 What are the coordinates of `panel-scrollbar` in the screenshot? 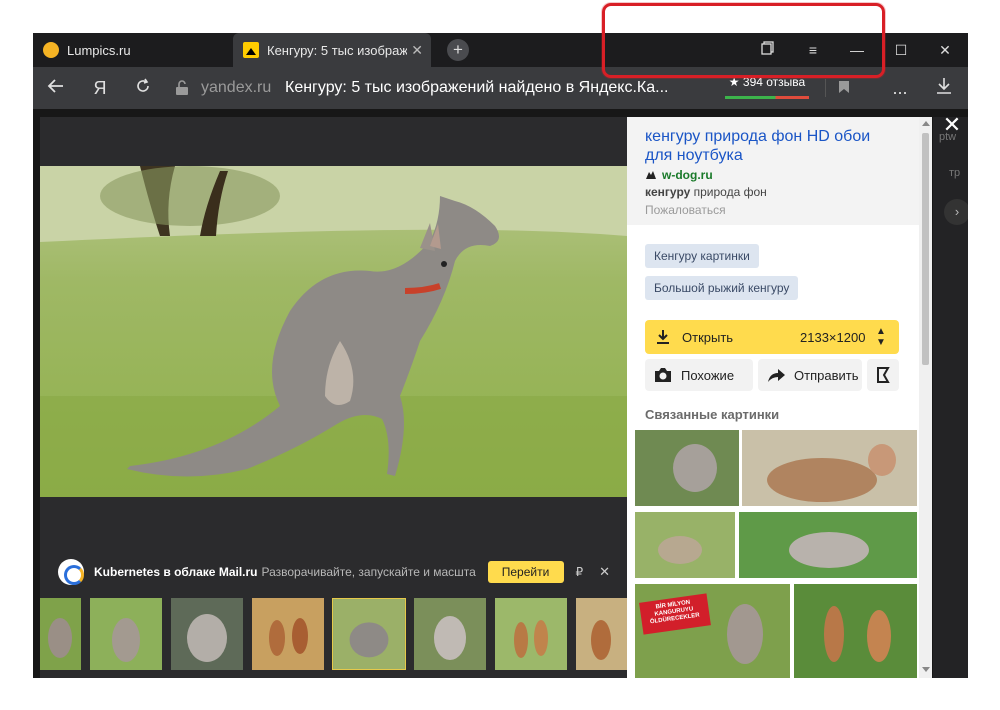 It's located at (925, 397).